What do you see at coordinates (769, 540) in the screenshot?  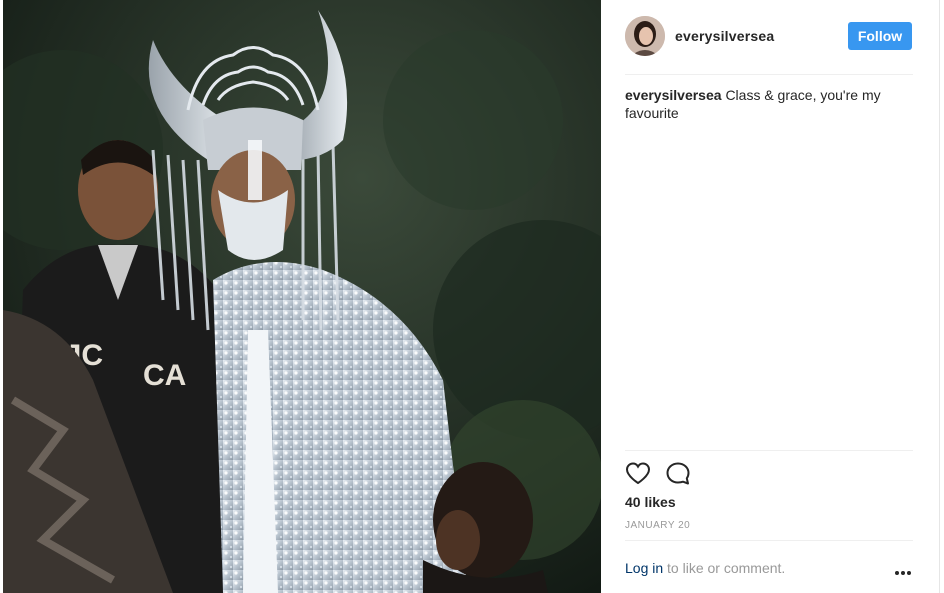 I see `comment-divider` at bounding box center [769, 540].